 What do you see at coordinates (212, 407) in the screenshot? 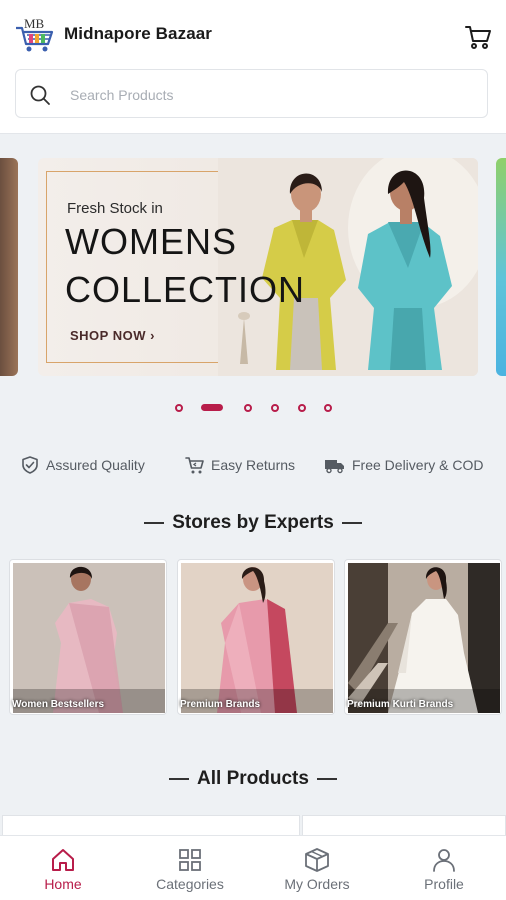
I see `carousel-dot-2-active` at bounding box center [212, 407].